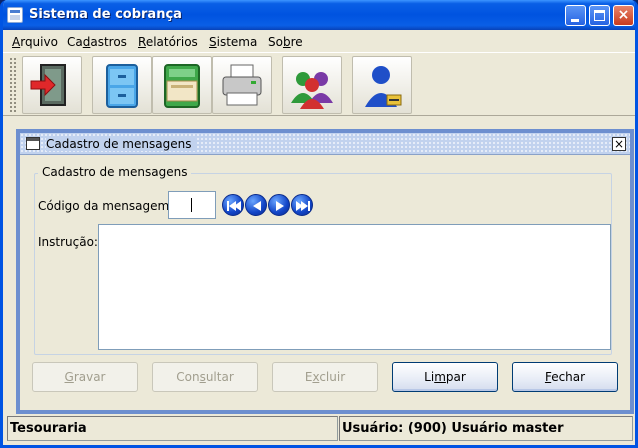 The height and width of the screenshot is (448, 638). What do you see at coordinates (15, 15) in the screenshot?
I see `app-icon` at bounding box center [15, 15].